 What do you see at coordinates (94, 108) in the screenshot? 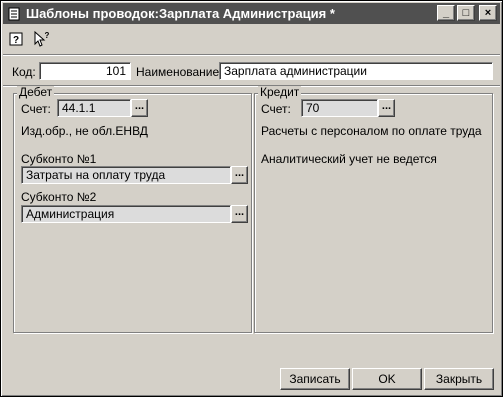
I see `debet-schet-field: 44.1.1` at bounding box center [94, 108].